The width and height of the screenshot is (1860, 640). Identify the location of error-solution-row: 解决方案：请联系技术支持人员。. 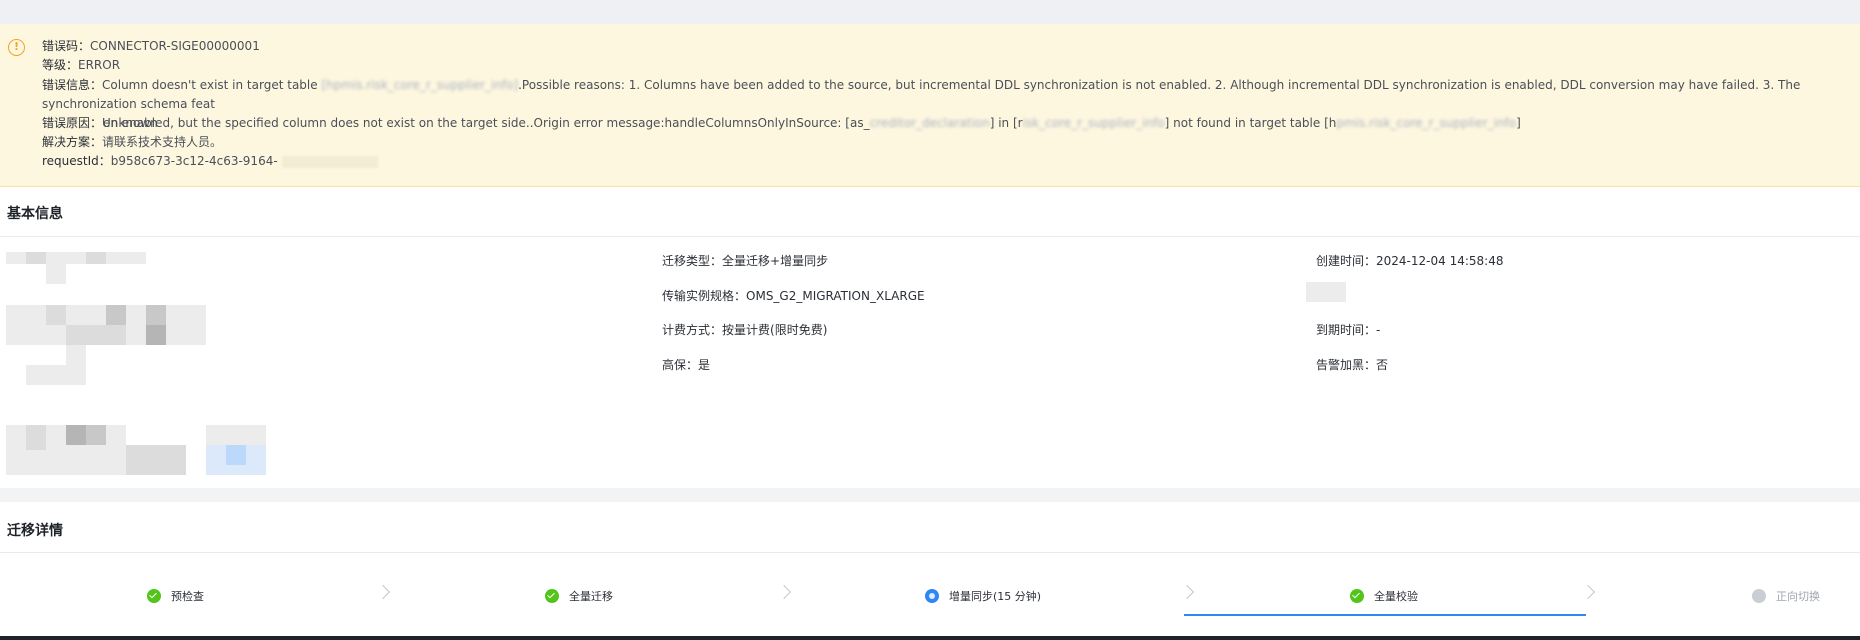
(132, 142).